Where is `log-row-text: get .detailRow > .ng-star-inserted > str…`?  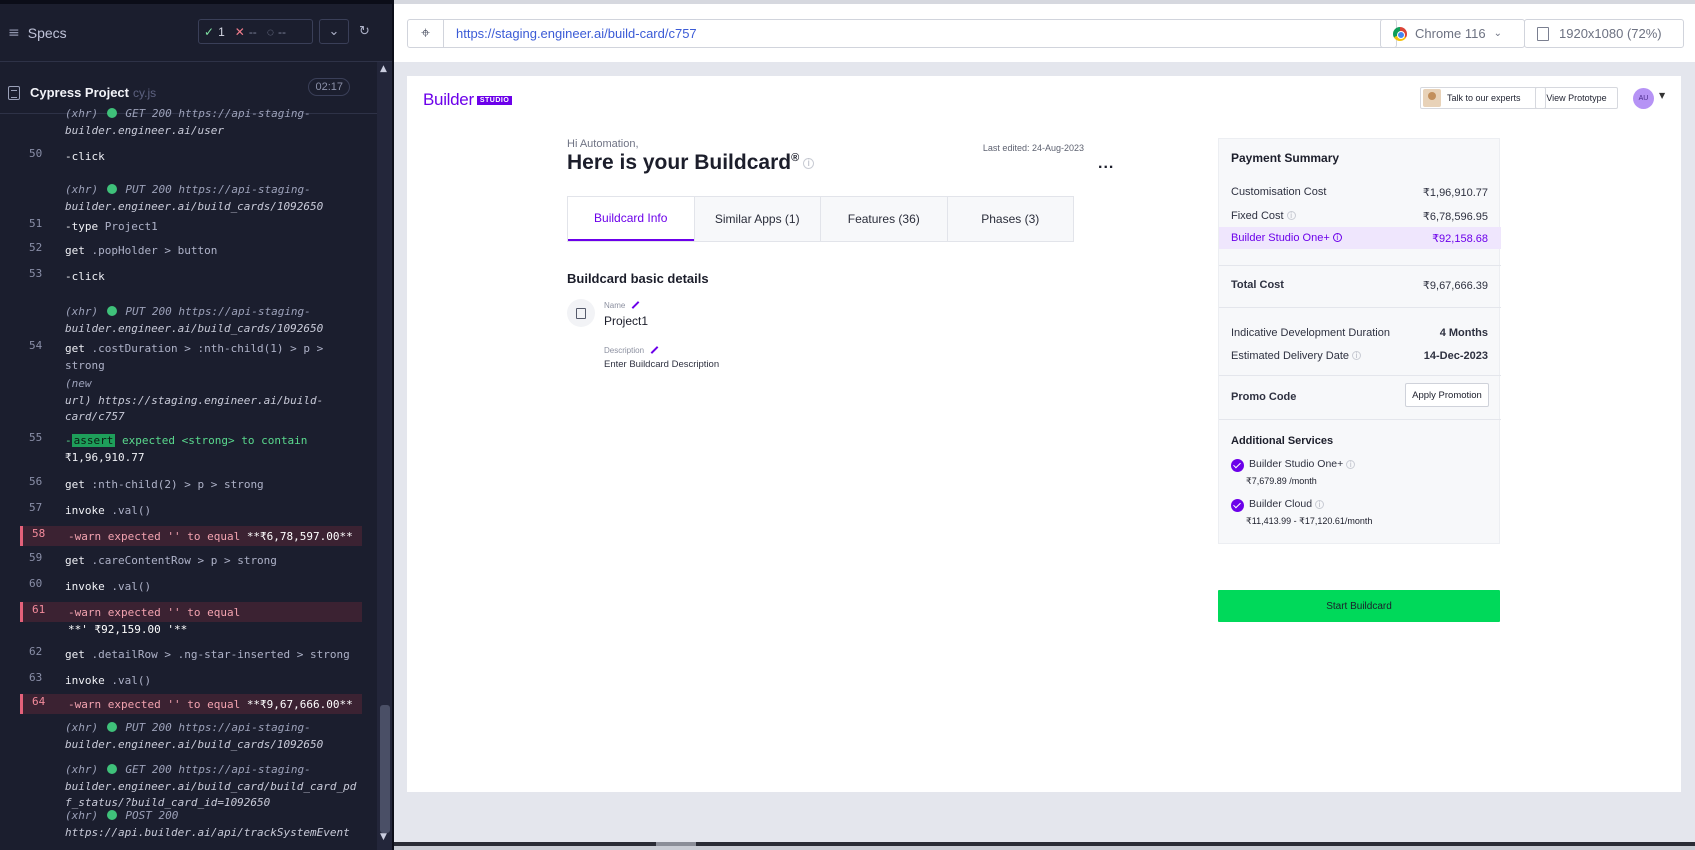 log-row-text: get .detailRow > .ng-star-inserted > str… is located at coordinates (210, 655).